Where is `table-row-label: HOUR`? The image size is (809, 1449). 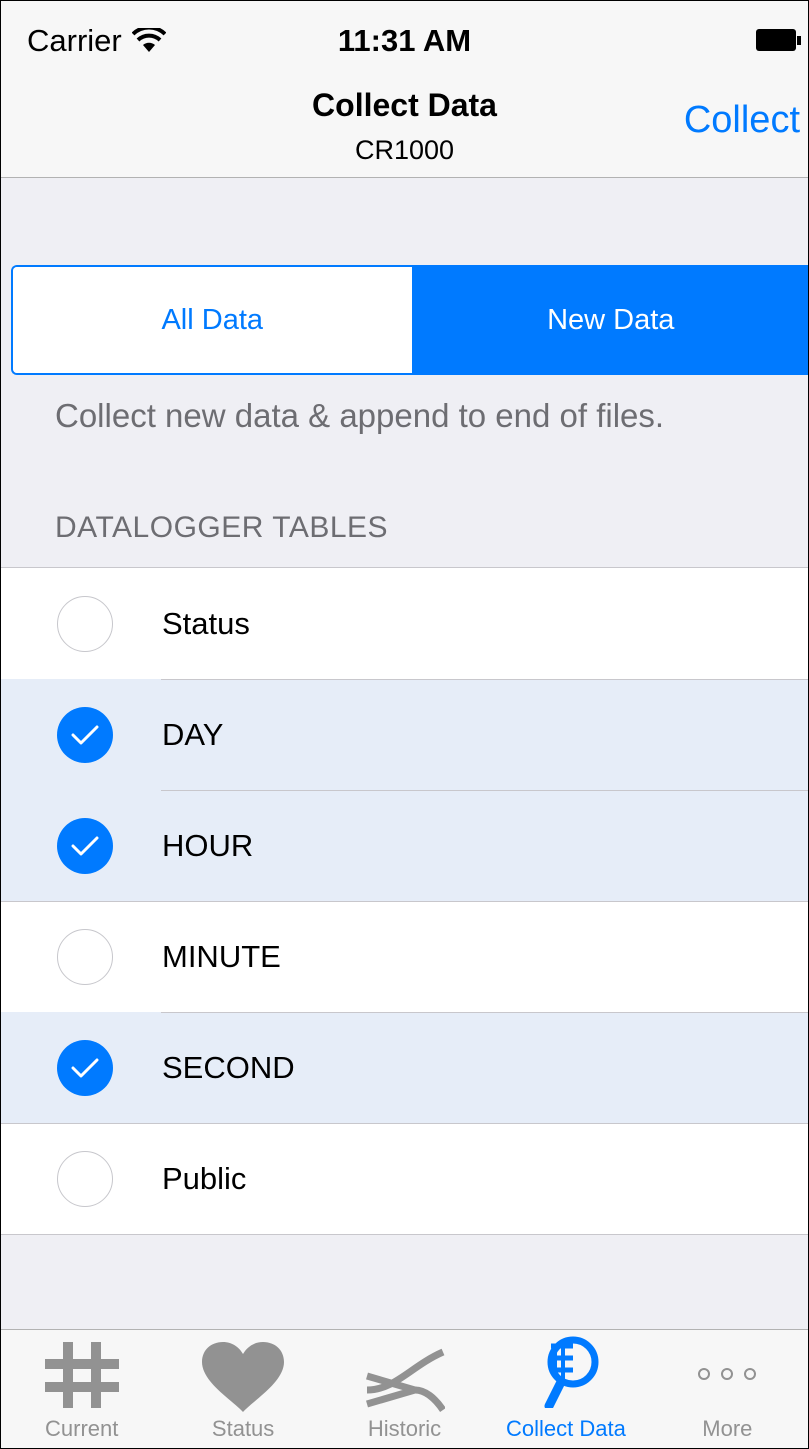
table-row-label: HOUR is located at coordinates (208, 845).